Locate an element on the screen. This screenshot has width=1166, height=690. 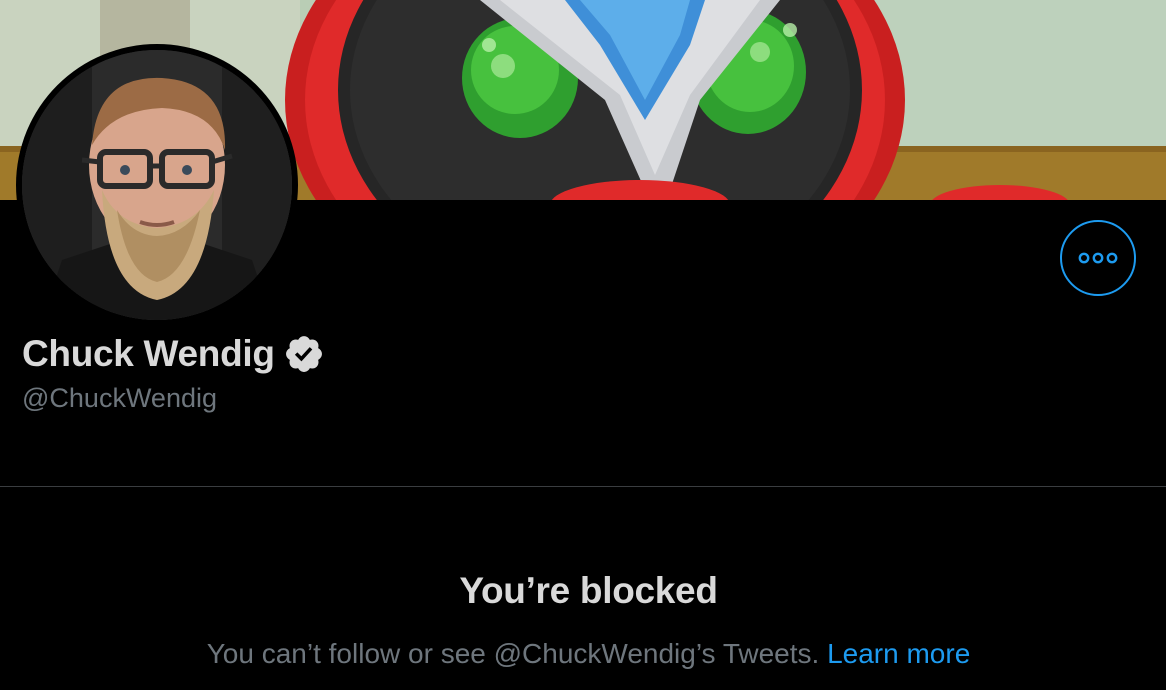
avatar is located at coordinates (157, 185).